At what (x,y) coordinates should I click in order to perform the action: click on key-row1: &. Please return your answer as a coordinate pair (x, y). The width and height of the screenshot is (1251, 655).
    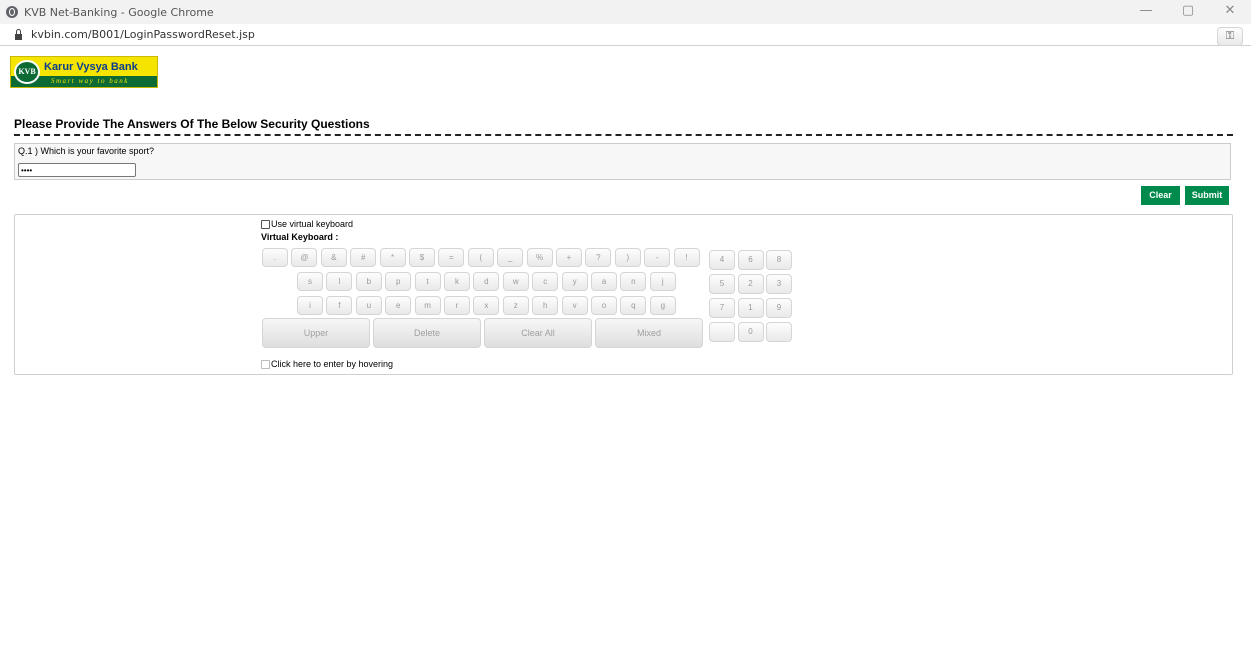
    Looking at the image, I should click on (333, 257).